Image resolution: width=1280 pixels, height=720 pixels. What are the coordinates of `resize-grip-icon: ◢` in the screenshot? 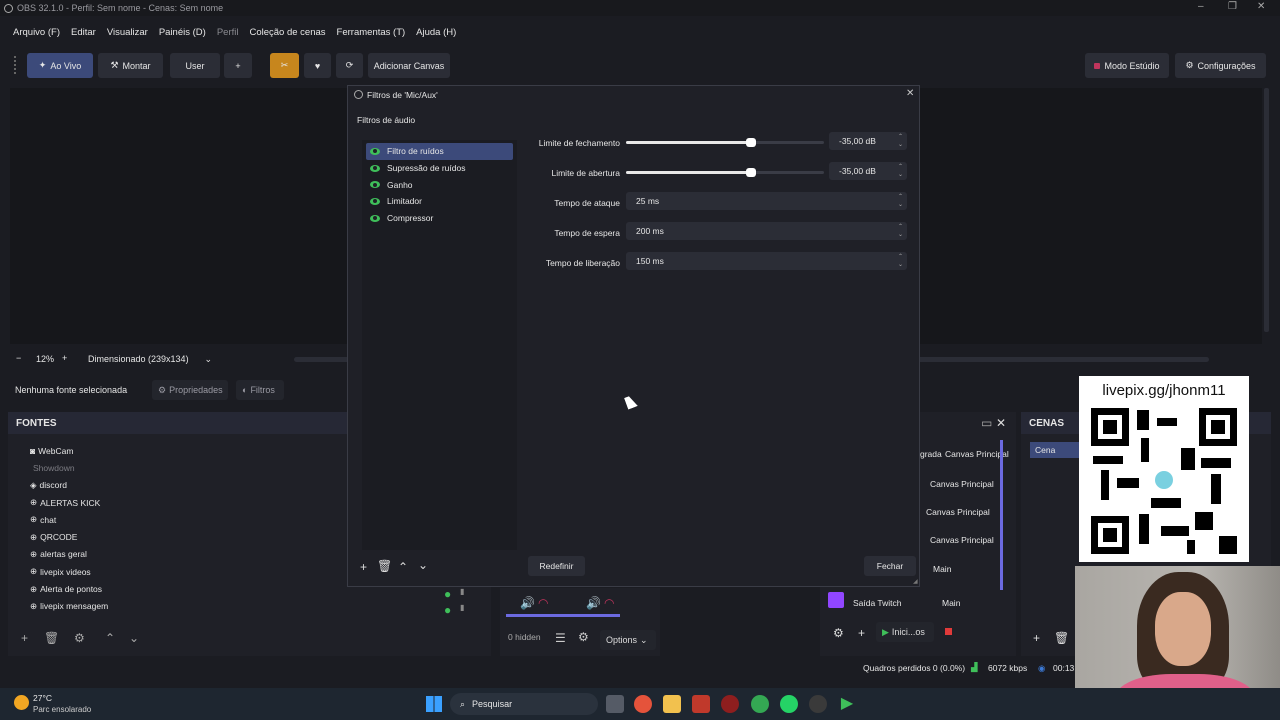 It's located at (915, 581).